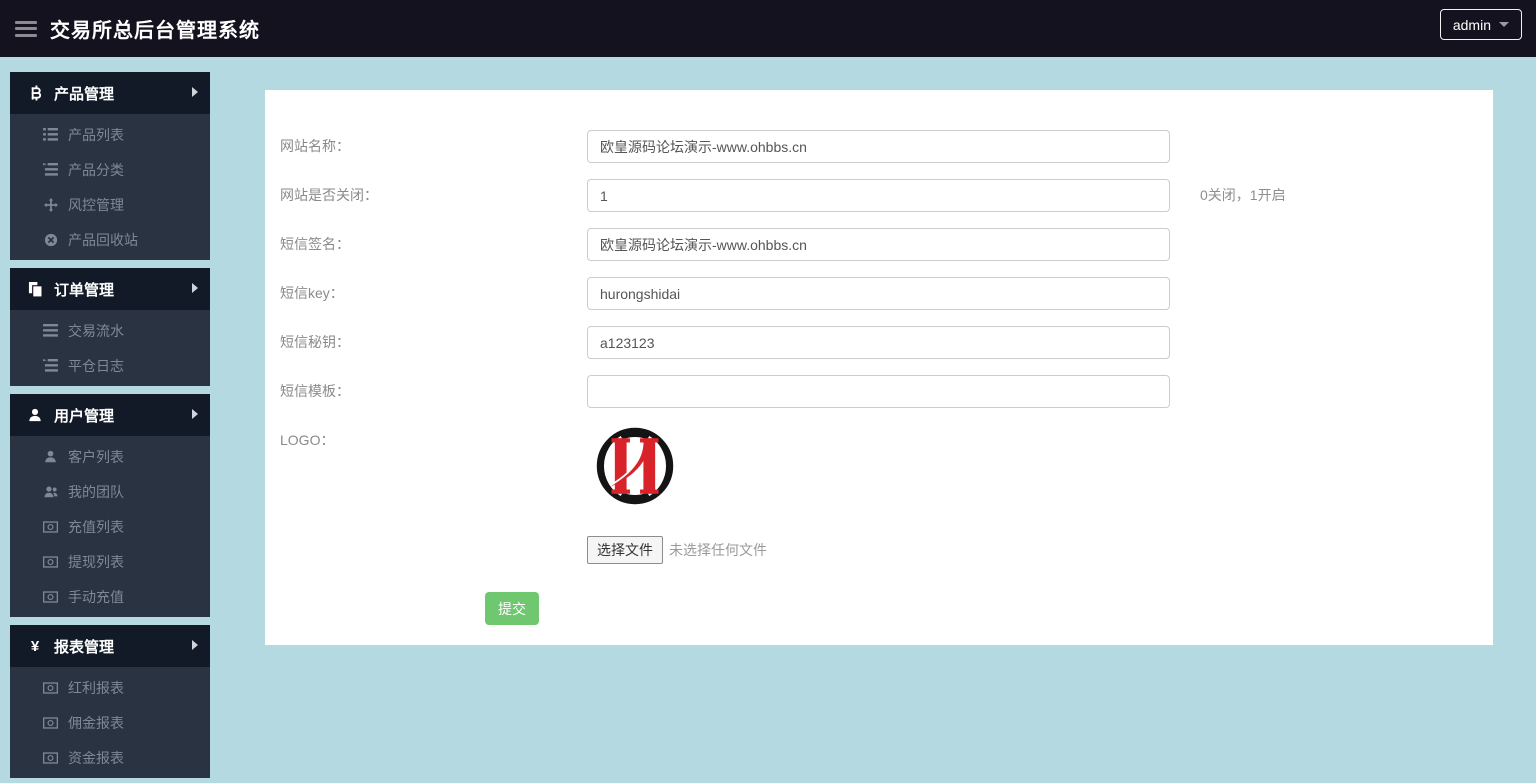 The width and height of the screenshot is (1536, 783). What do you see at coordinates (96, 596) in the screenshot?
I see `sidebar-item-label: 手动充值` at bounding box center [96, 596].